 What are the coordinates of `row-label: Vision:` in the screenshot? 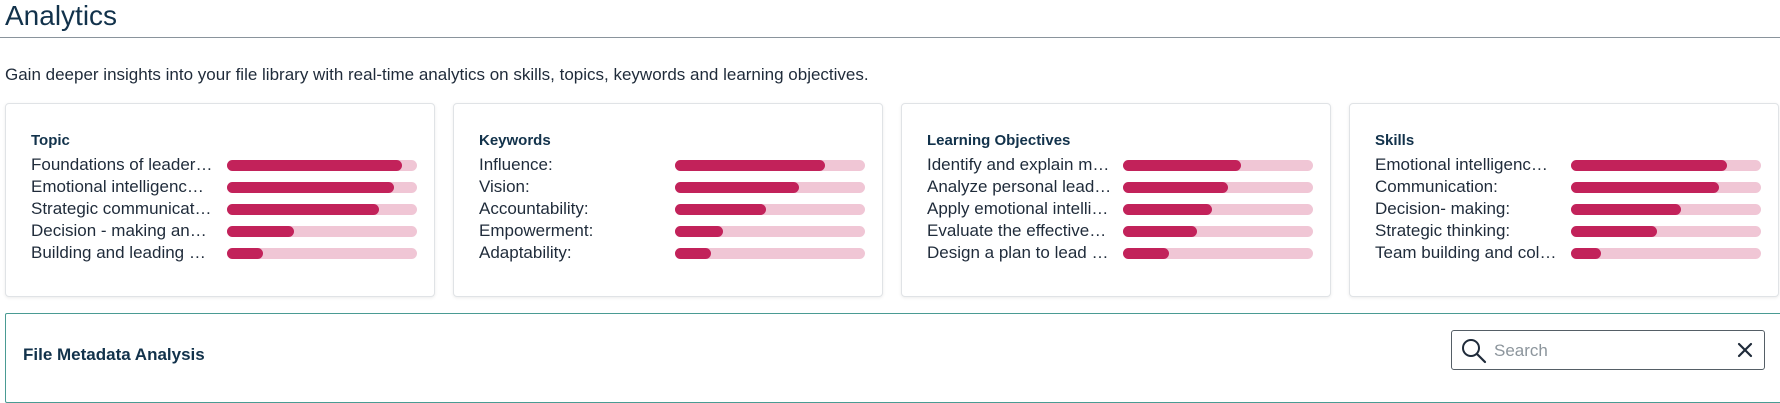 It's located at (504, 186).